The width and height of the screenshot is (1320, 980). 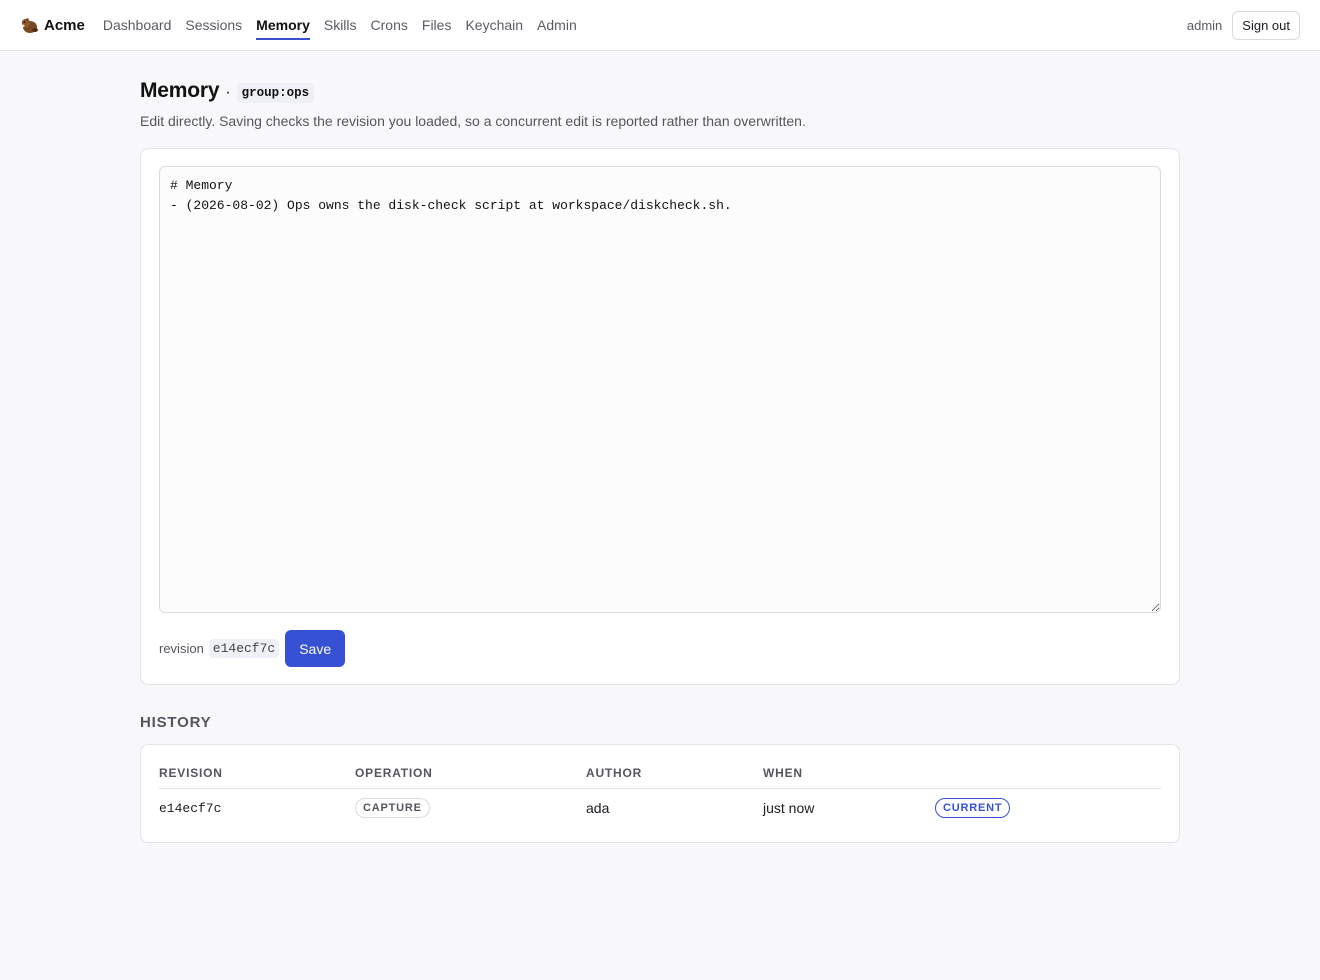 I want to click on operation-badge: CAPTURE, so click(x=392, y=808).